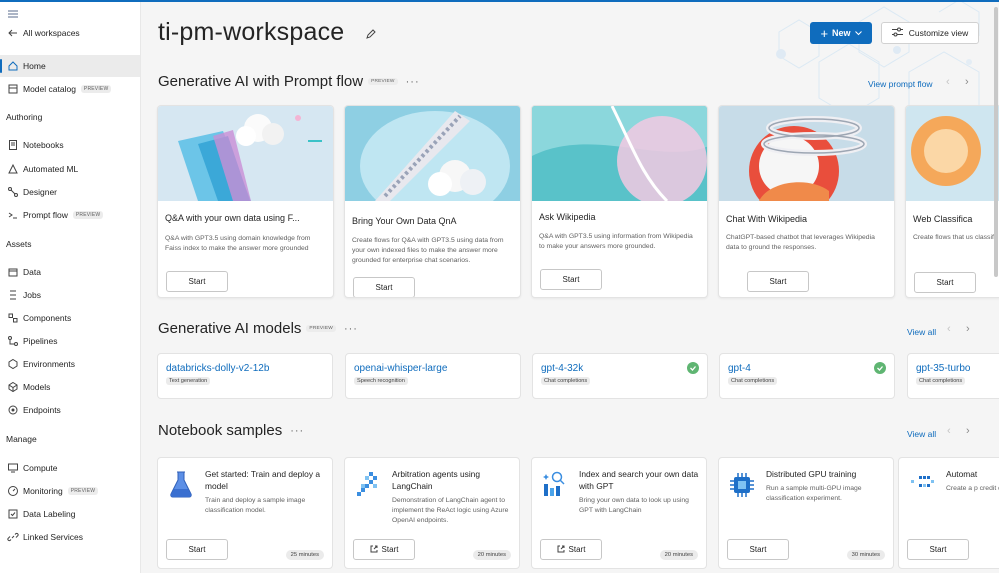  I want to click on automl-blocks-icon, so click(922, 481).